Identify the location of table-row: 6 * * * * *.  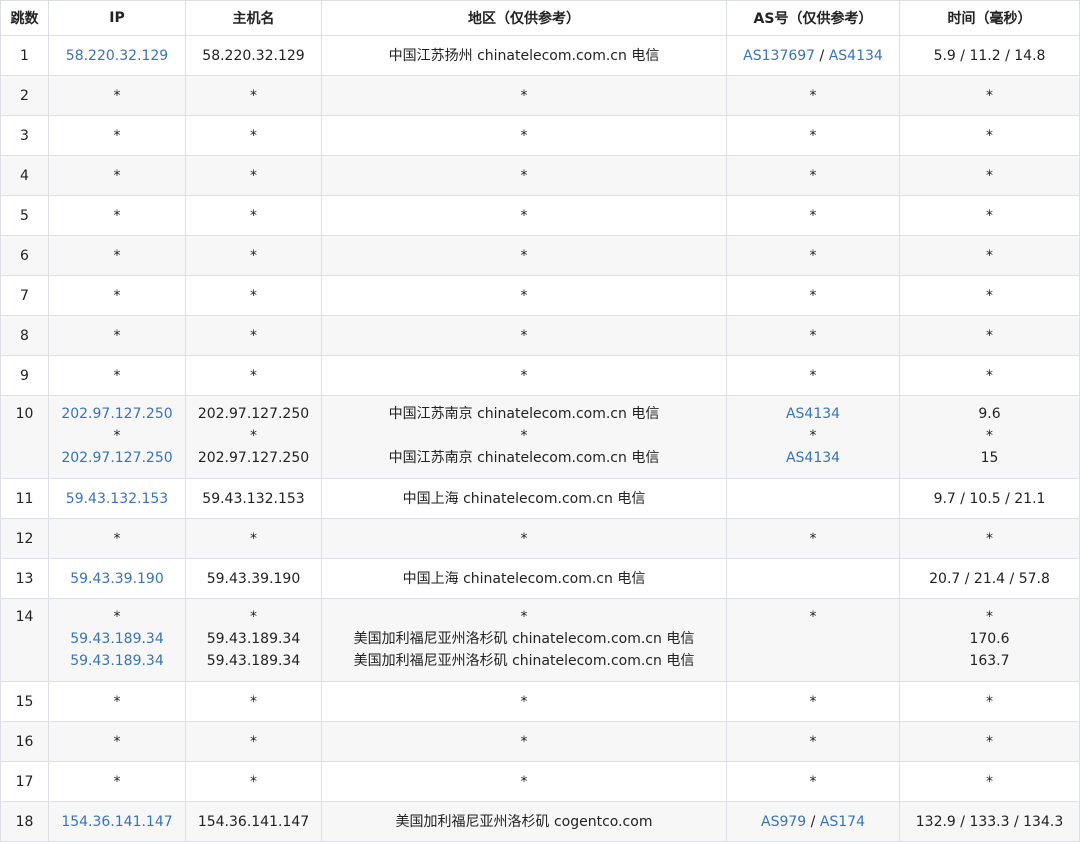
(540, 255).